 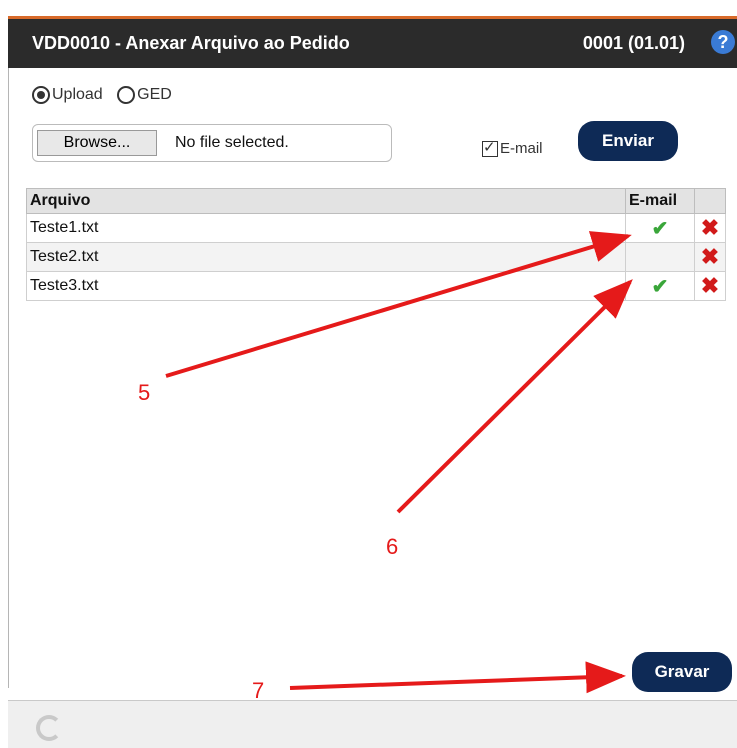 What do you see at coordinates (144, 392) in the screenshot?
I see `annotation-label-5: 5` at bounding box center [144, 392].